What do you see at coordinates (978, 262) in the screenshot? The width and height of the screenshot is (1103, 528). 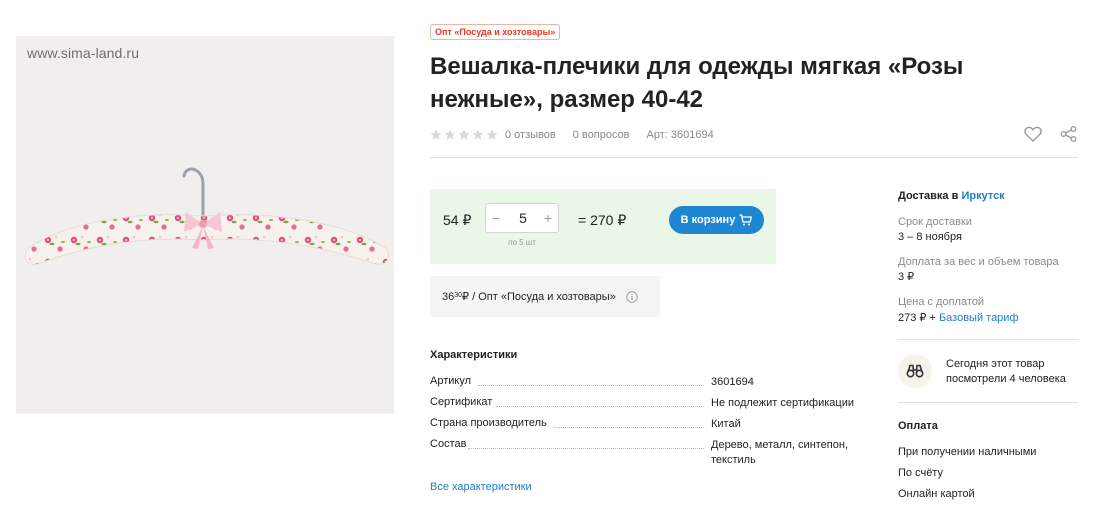 I see `extra-fee-label: Доплата за вес и объем товара` at bounding box center [978, 262].